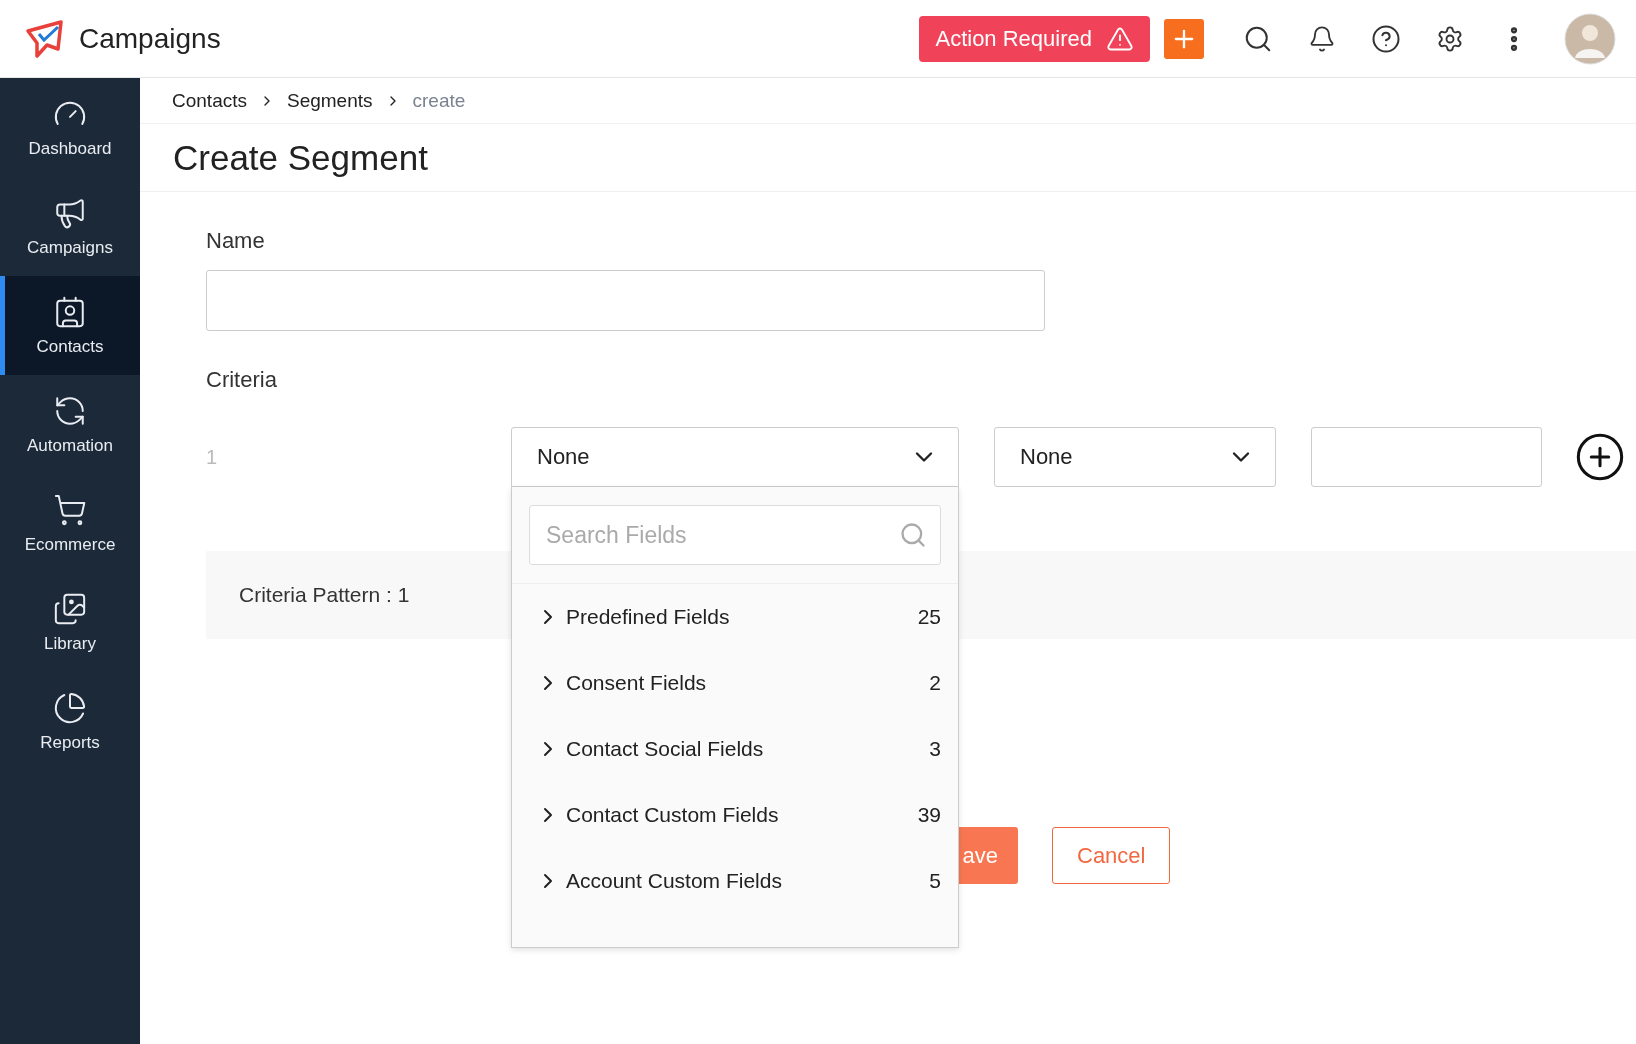  I want to click on sidebar-item: Contacts, so click(70, 325).